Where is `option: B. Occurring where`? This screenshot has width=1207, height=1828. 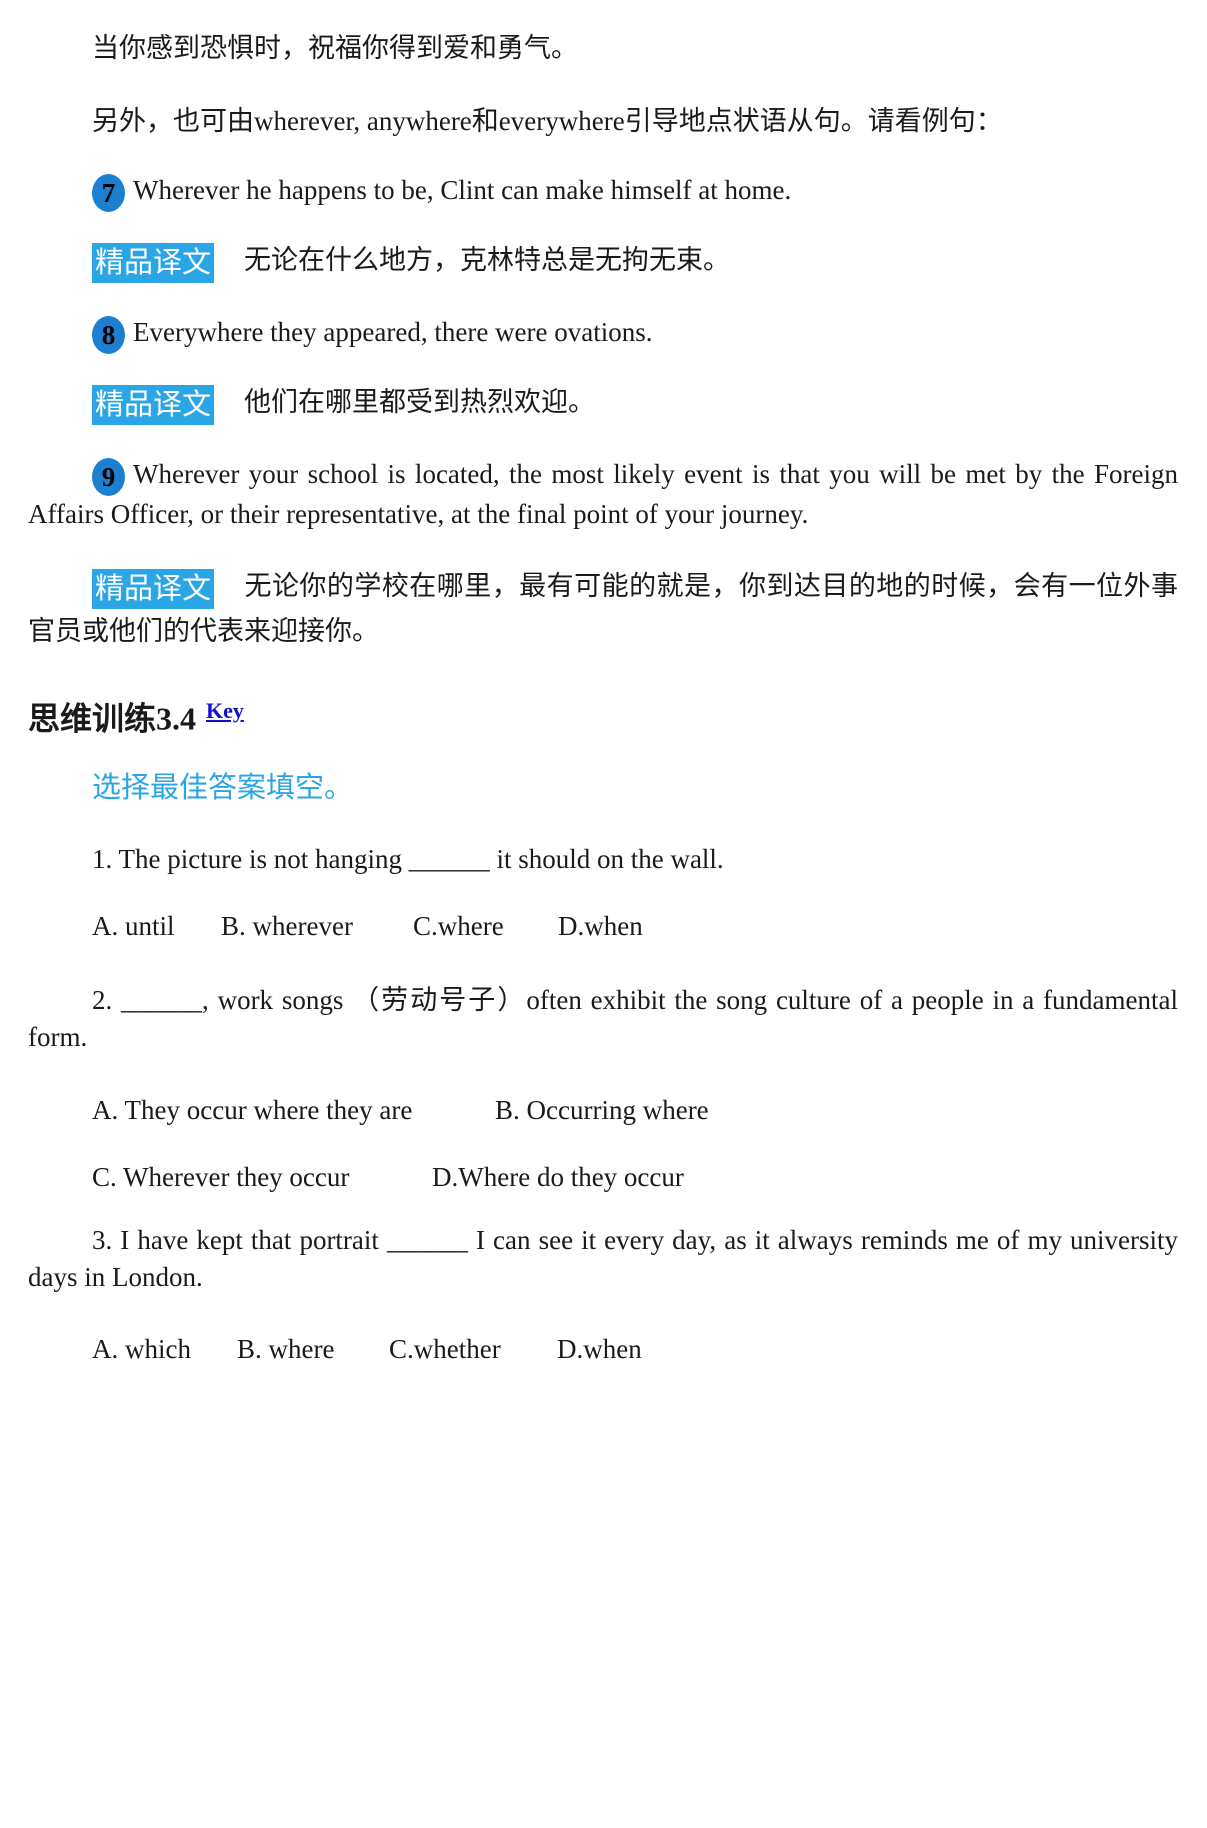 option: B. Occurring where is located at coordinates (602, 1110).